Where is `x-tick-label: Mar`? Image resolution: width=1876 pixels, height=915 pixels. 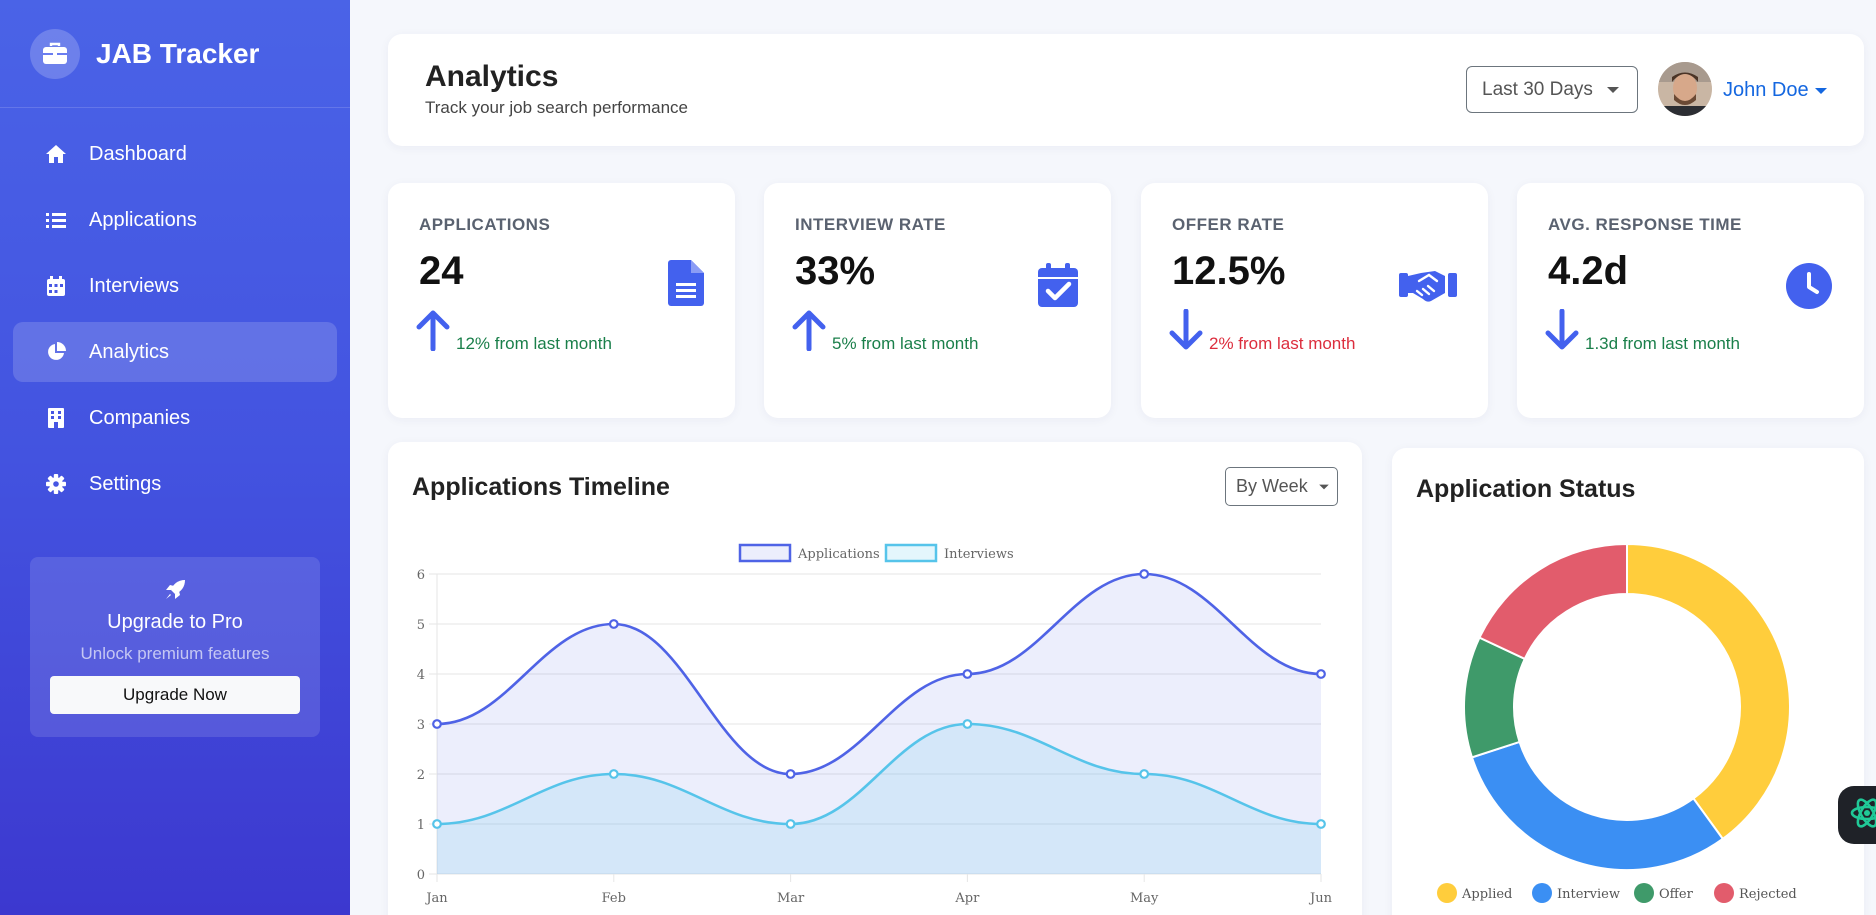
x-tick-label: Mar is located at coordinates (791, 898).